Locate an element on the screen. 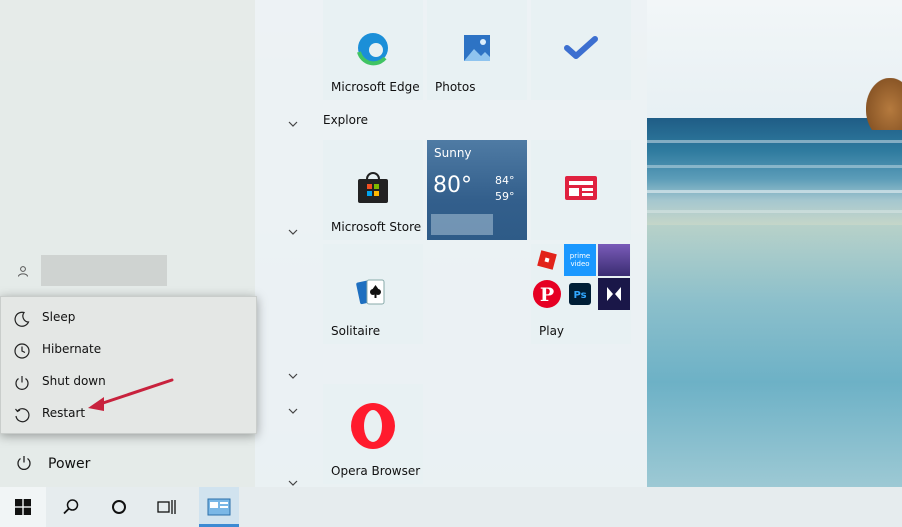  tile-label: Play is located at coordinates (552, 331).